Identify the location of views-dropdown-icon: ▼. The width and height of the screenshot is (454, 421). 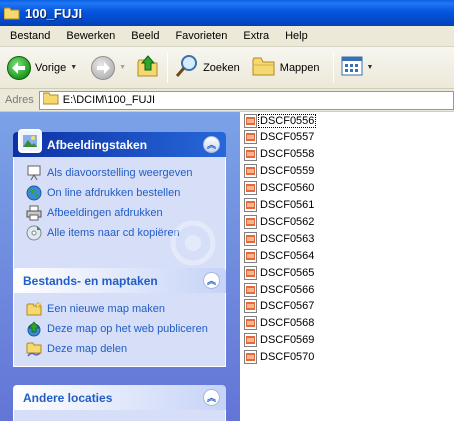
(370, 67).